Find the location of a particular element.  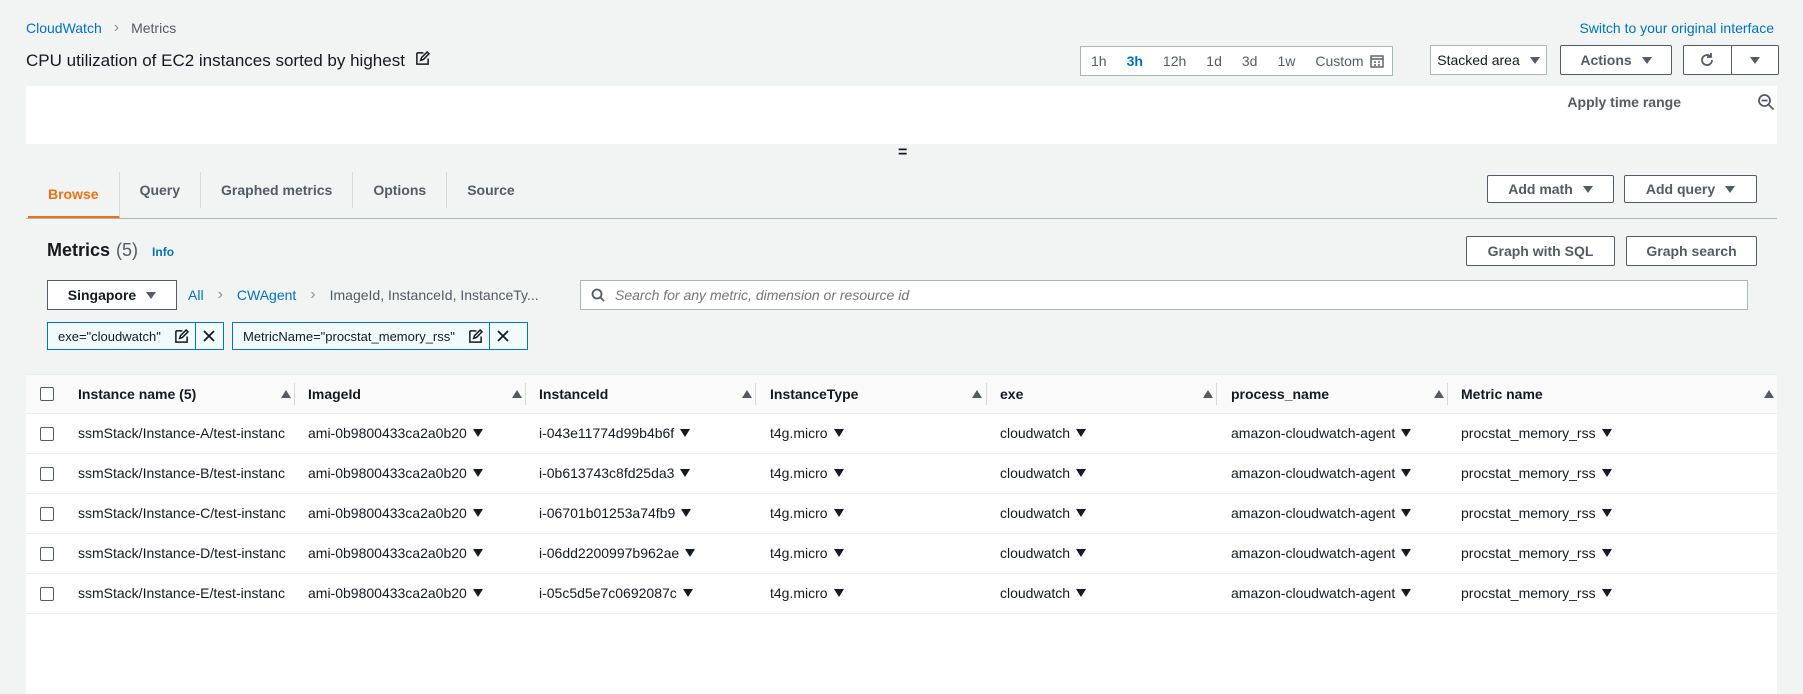

metric-search-input is located at coordinates (1180, 295).